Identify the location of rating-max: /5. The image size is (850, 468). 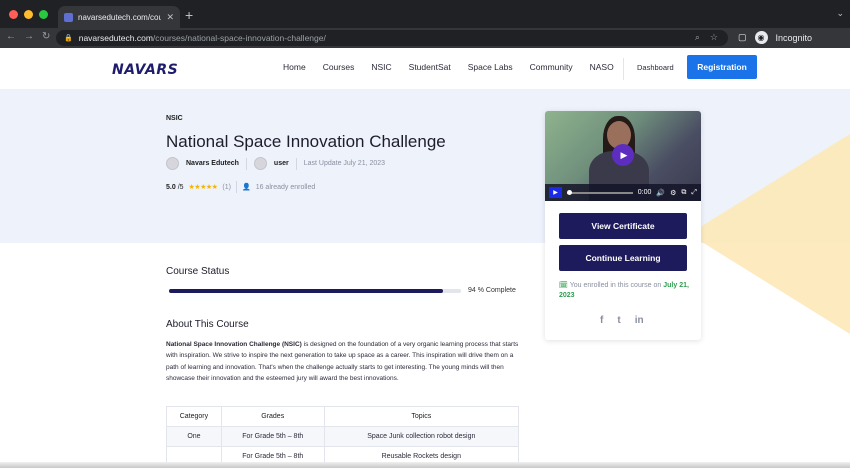
(180, 187).